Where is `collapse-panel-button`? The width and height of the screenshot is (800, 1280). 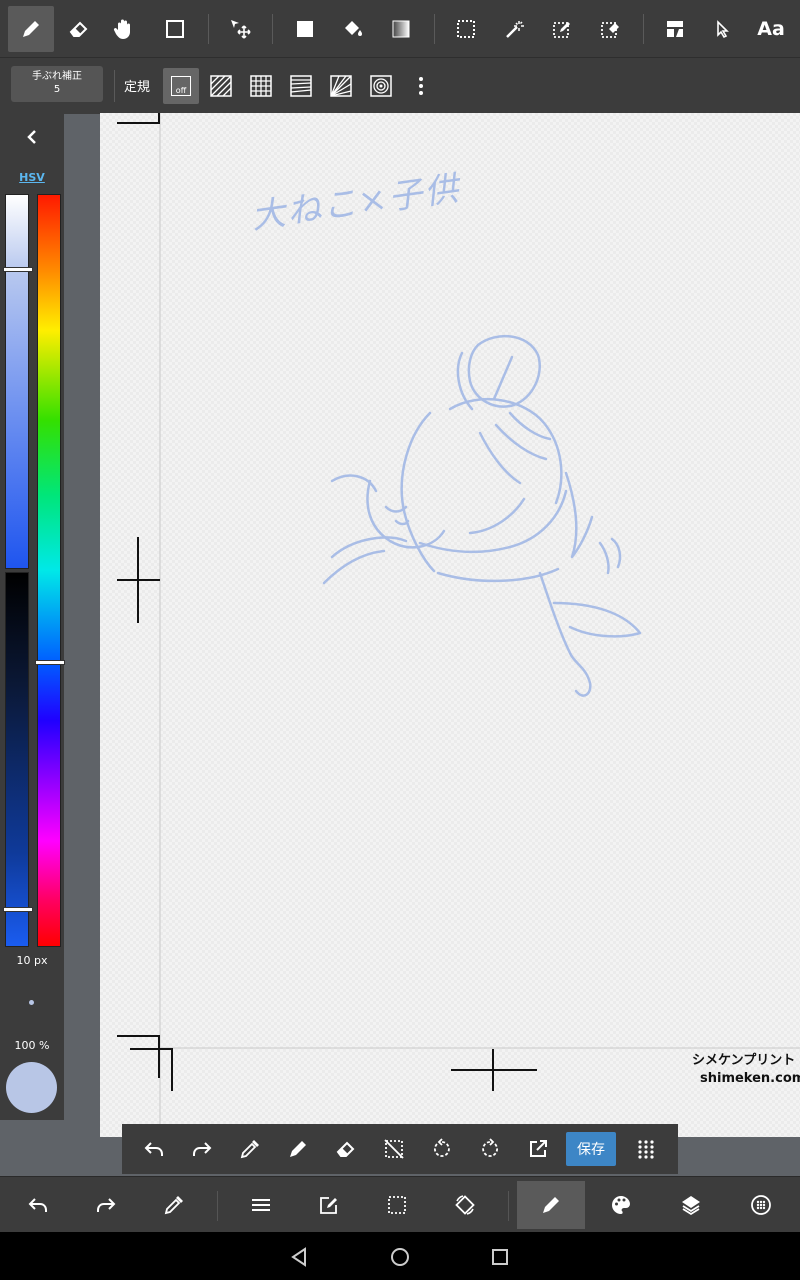
collapse-panel-button is located at coordinates (32, 137).